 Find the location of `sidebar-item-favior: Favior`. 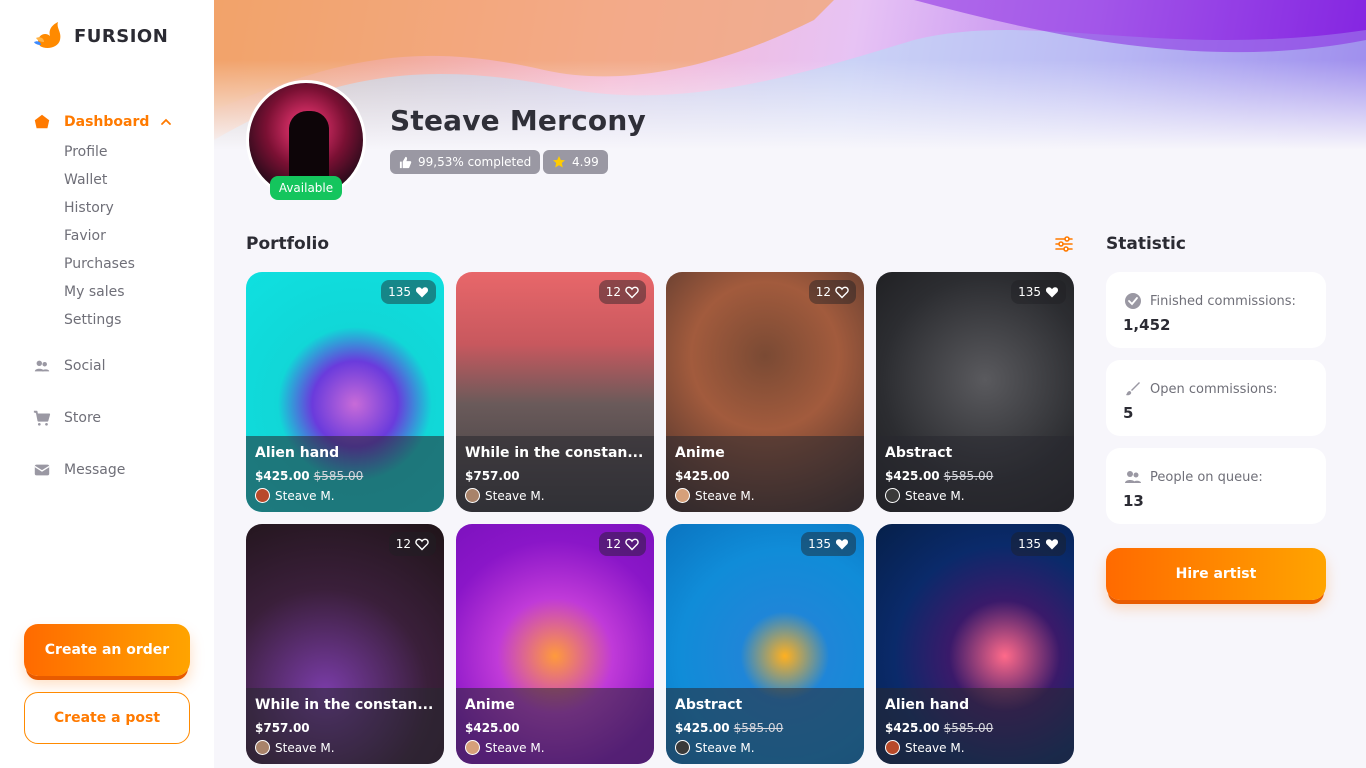

sidebar-item-favior: Favior is located at coordinates (133, 236).